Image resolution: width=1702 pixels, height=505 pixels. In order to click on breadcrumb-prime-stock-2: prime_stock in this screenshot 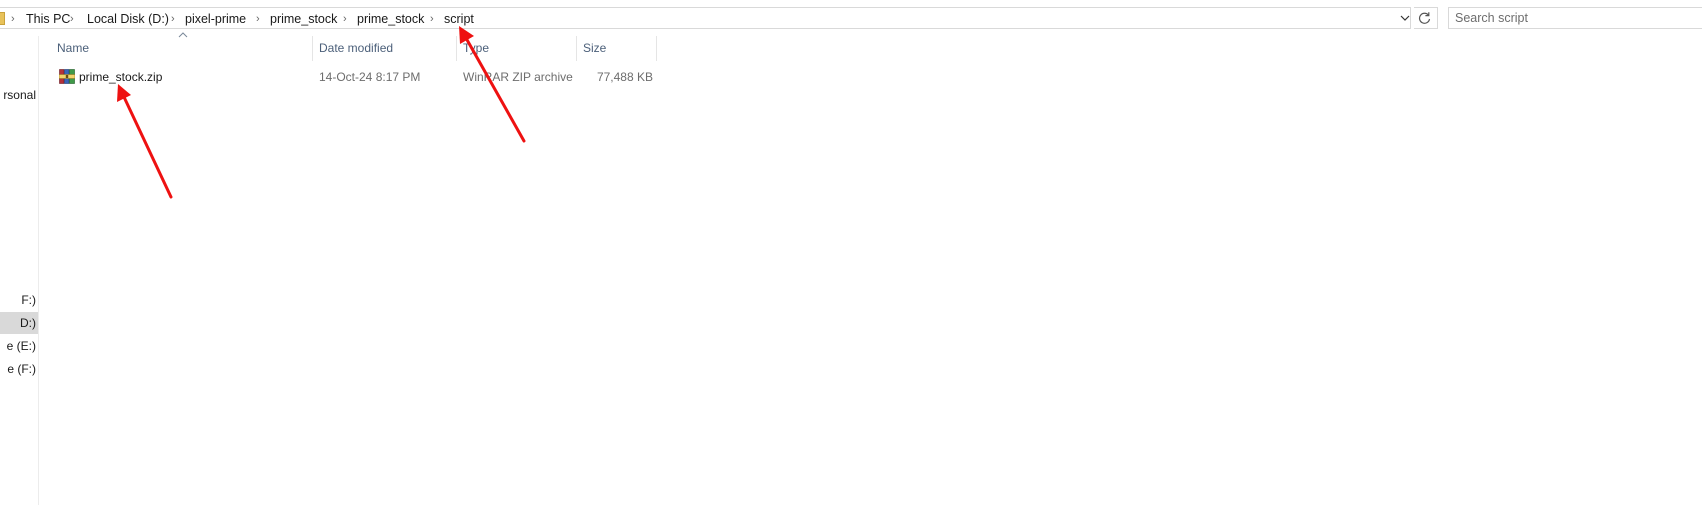, I will do `click(390, 19)`.